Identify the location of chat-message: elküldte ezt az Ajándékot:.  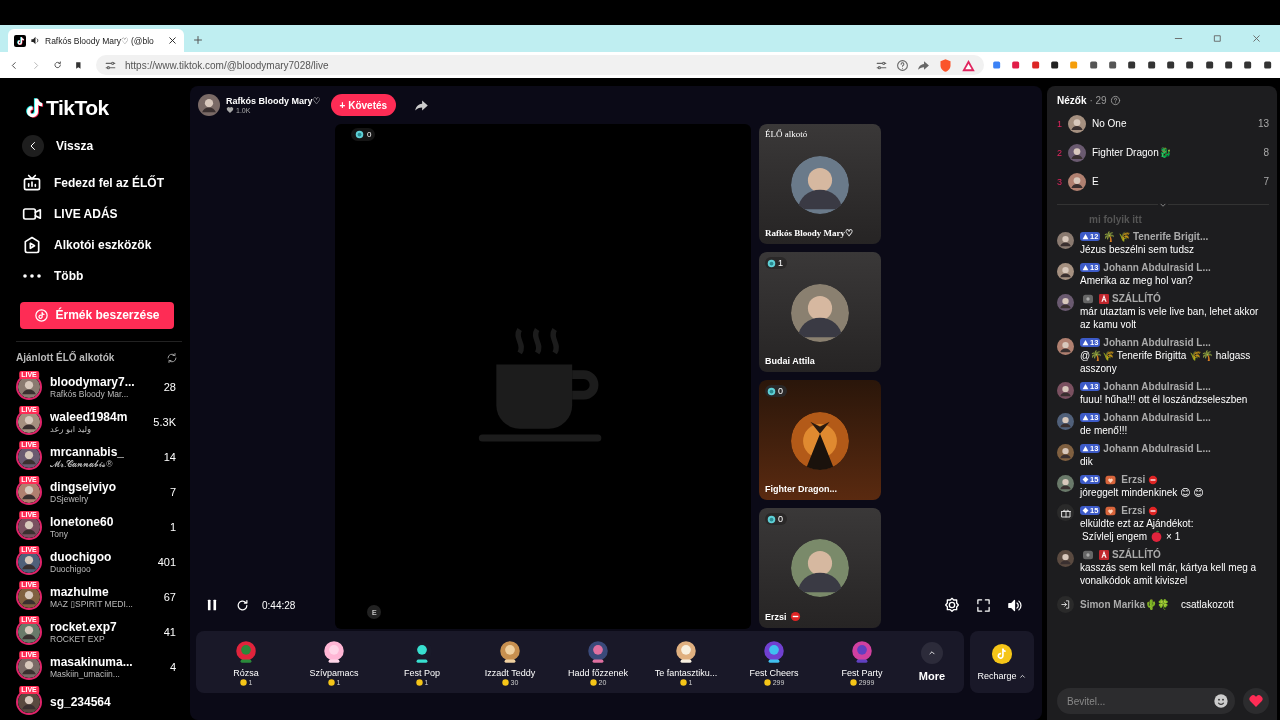
(1137, 523).